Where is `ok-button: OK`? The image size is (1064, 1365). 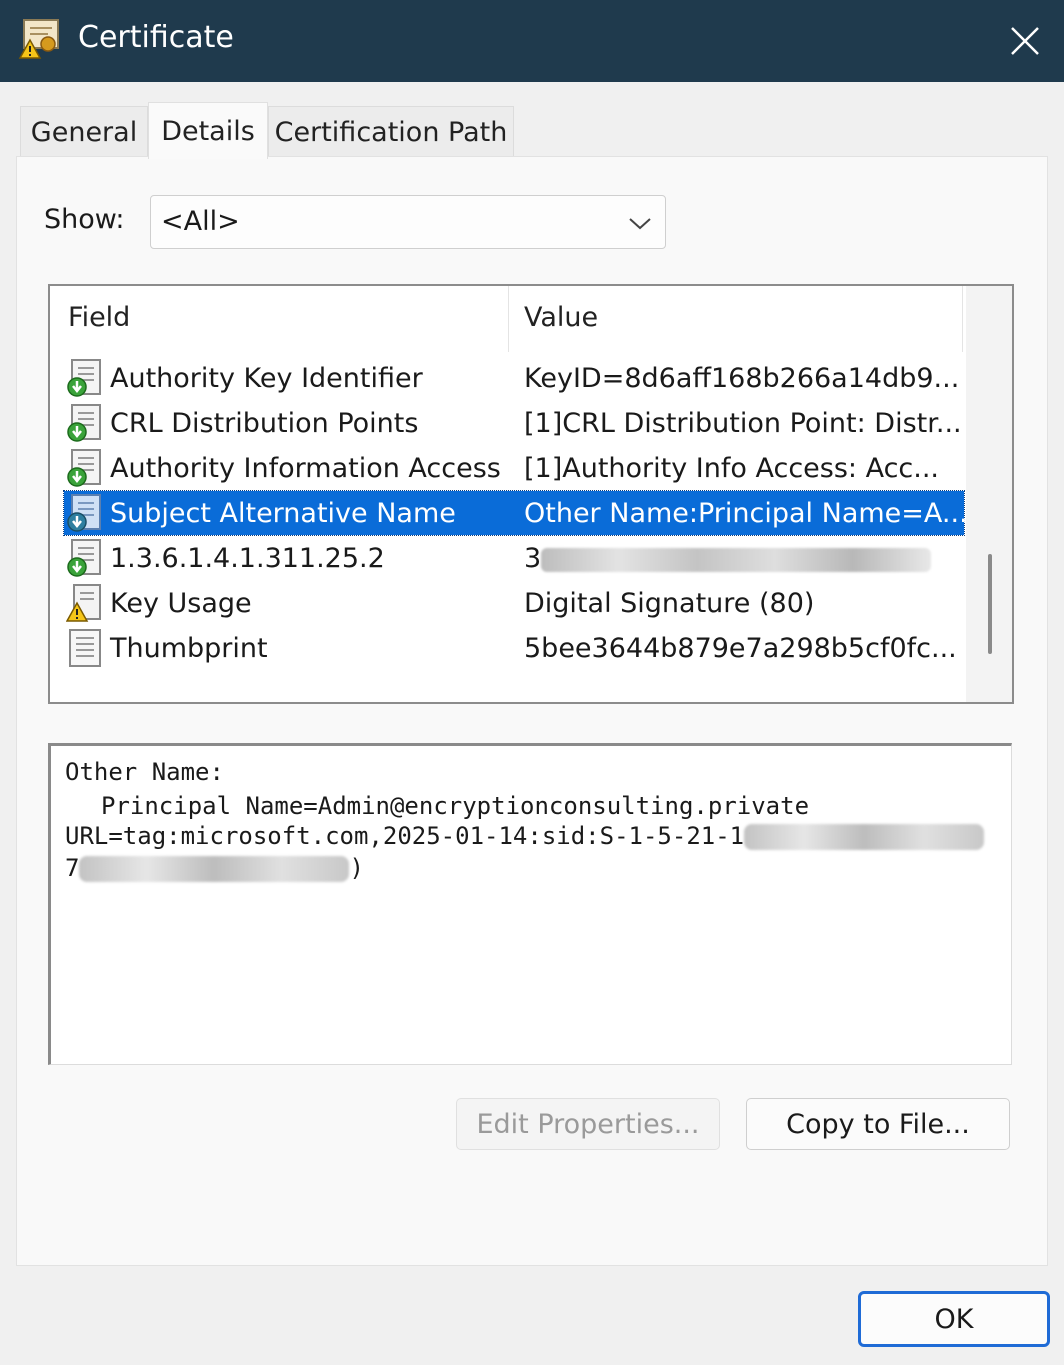 ok-button: OK is located at coordinates (954, 1319).